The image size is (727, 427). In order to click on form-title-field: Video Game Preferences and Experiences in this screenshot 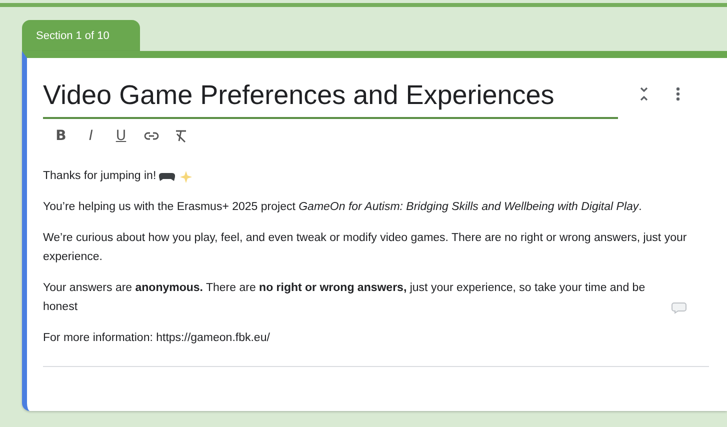, I will do `click(330, 97)`.